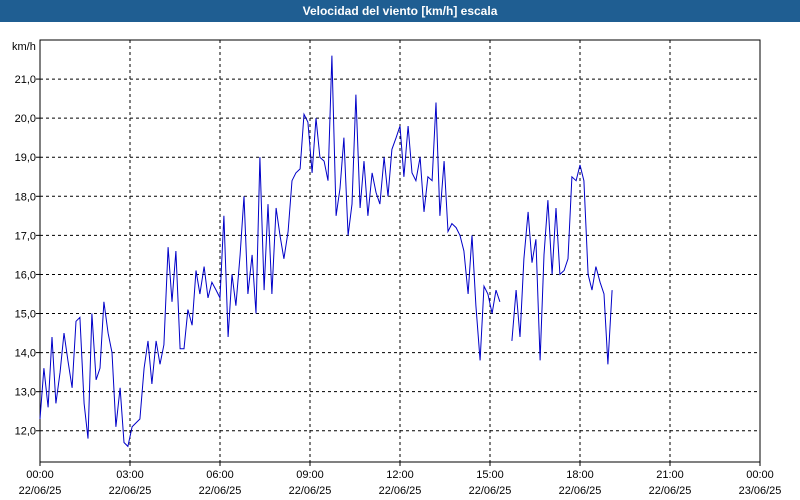 This screenshot has width=800, height=500. Describe the element at coordinates (670, 475) in the screenshot. I see `x-tick-time-label: 21:00` at that location.